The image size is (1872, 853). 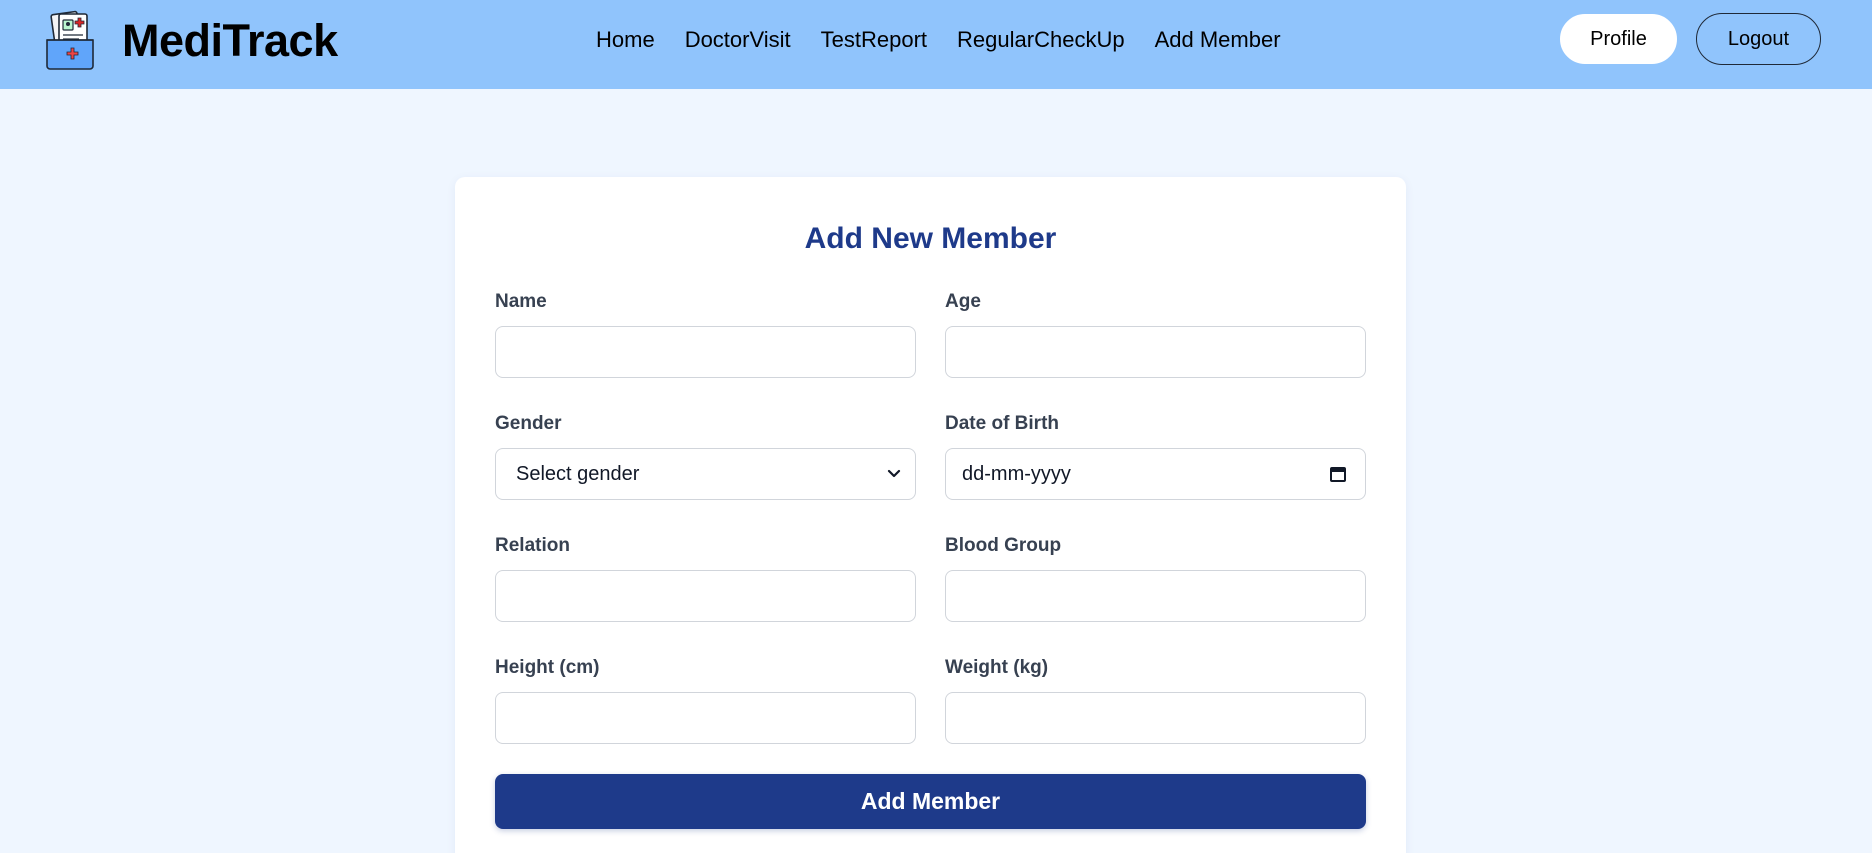 What do you see at coordinates (1041, 40) in the screenshot?
I see `nav-link-regular-checkup: RegularCheckUp` at bounding box center [1041, 40].